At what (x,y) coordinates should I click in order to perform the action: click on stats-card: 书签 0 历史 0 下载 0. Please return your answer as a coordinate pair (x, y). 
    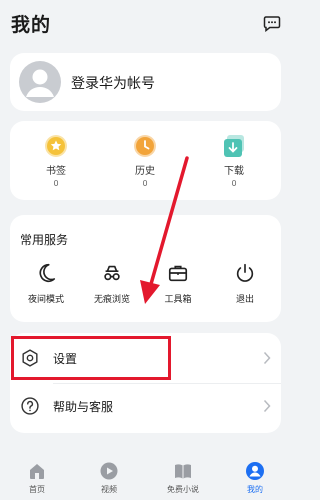
    Looking at the image, I should click on (145, 160).